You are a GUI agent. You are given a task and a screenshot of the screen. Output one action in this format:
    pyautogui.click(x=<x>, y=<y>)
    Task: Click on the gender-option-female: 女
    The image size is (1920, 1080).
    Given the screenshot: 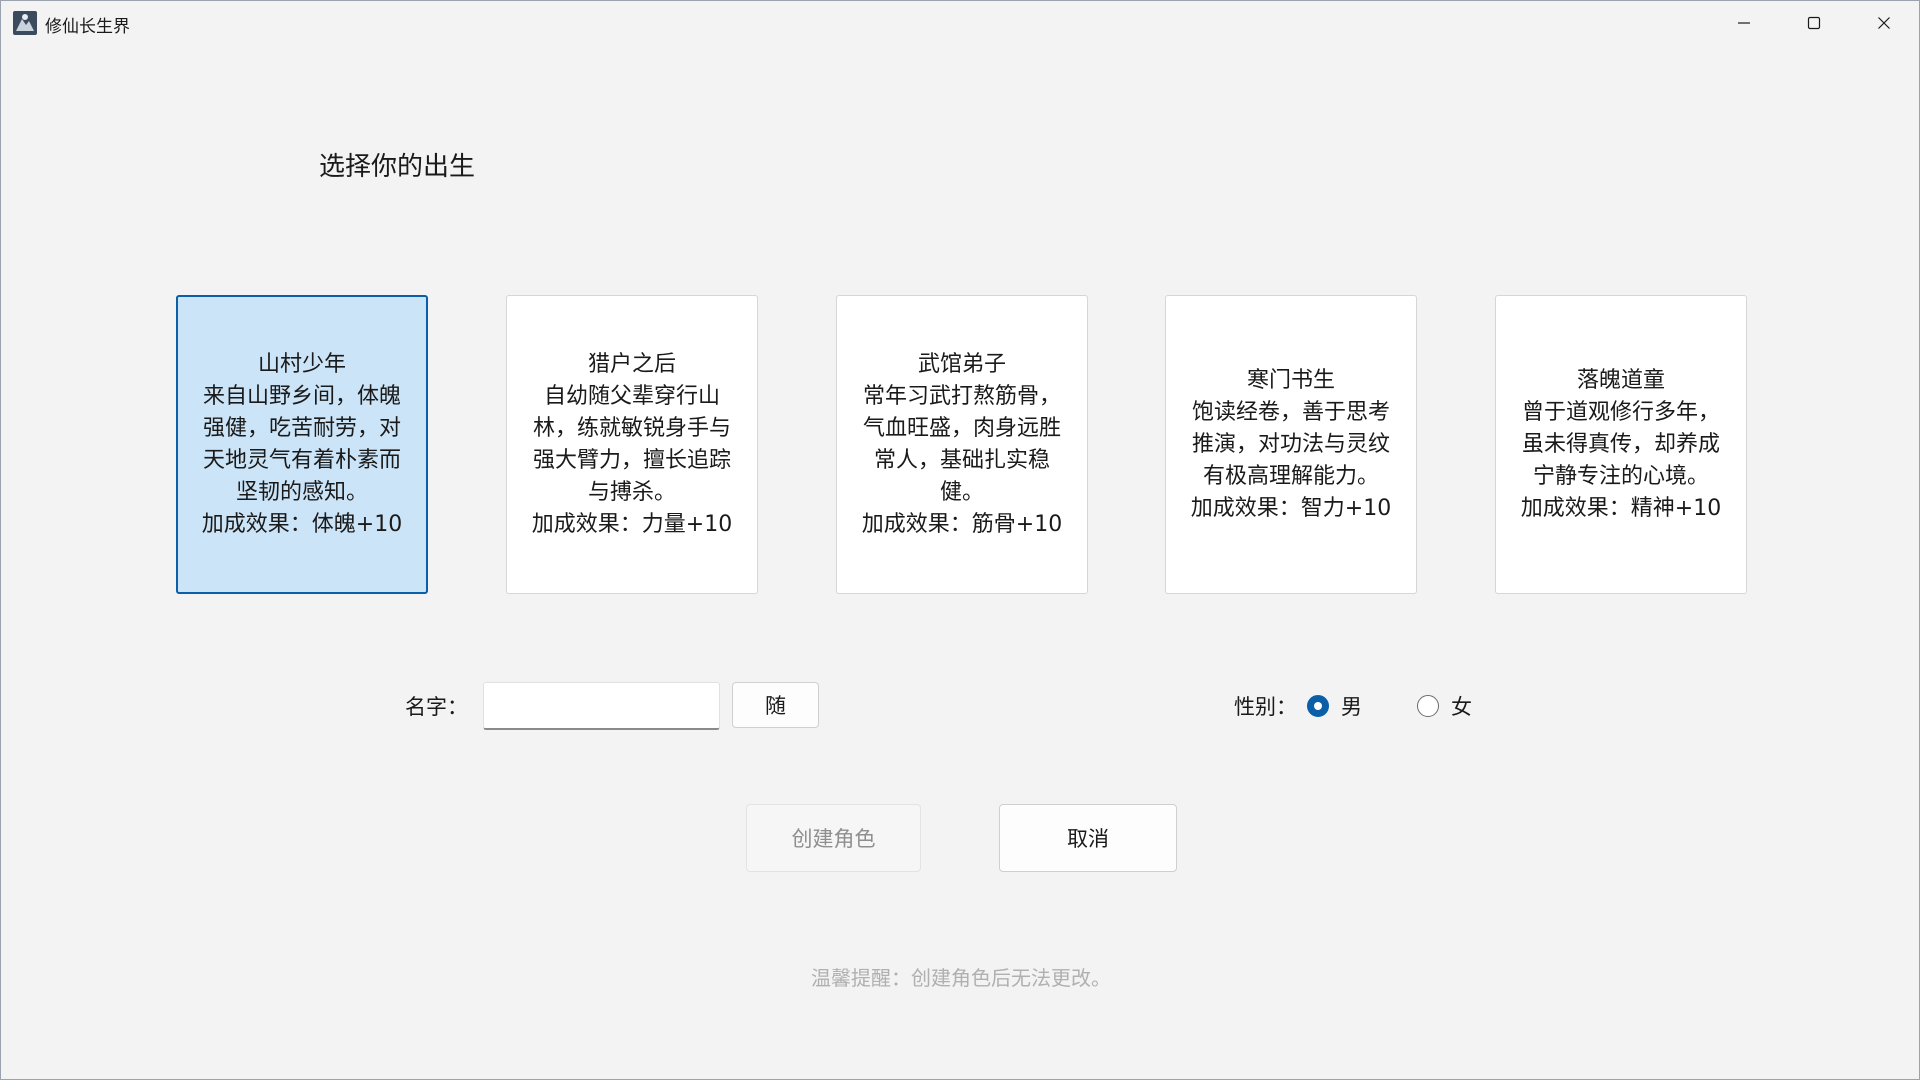 What is the action you would take?
    pyautogui.click(x=1444, y=706)
    